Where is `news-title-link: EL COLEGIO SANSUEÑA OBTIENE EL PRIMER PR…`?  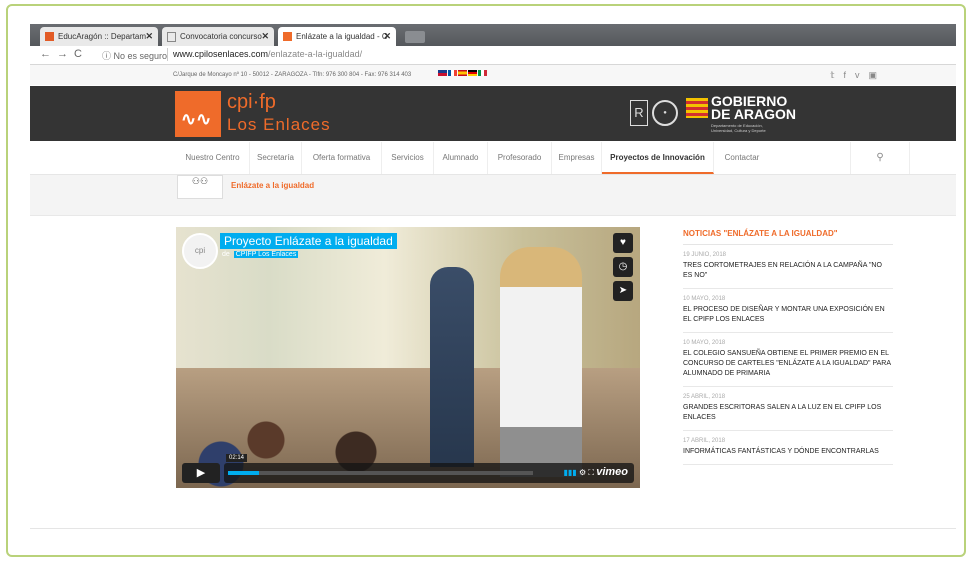
news-title-link: EL COLEGIO SANSUEÑA OBTIENE EL PRIMER PR… is located at coordinates (788, 364).